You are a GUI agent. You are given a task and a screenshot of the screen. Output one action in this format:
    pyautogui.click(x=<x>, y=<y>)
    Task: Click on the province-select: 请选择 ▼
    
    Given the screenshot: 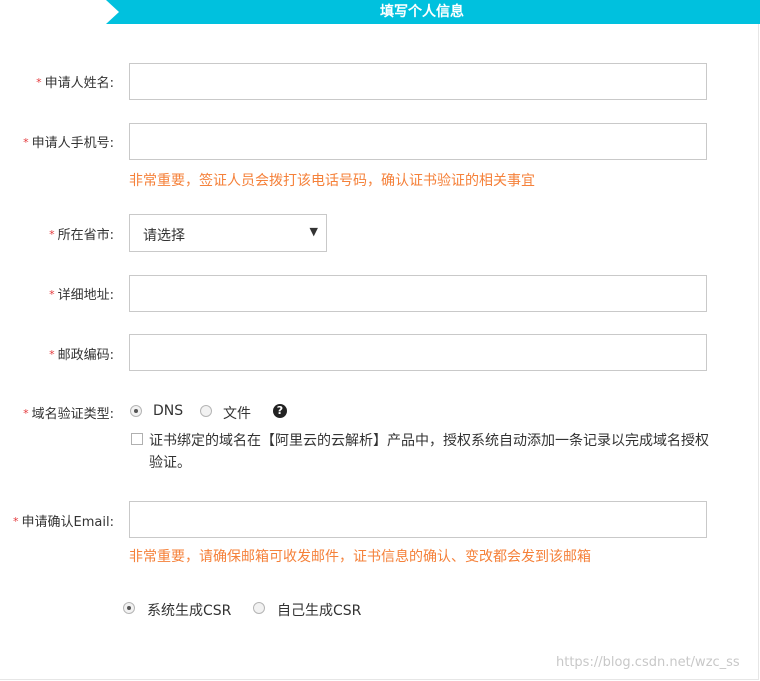 What is the action you would take?
    pyautogui.click(x=228, y=233)
    